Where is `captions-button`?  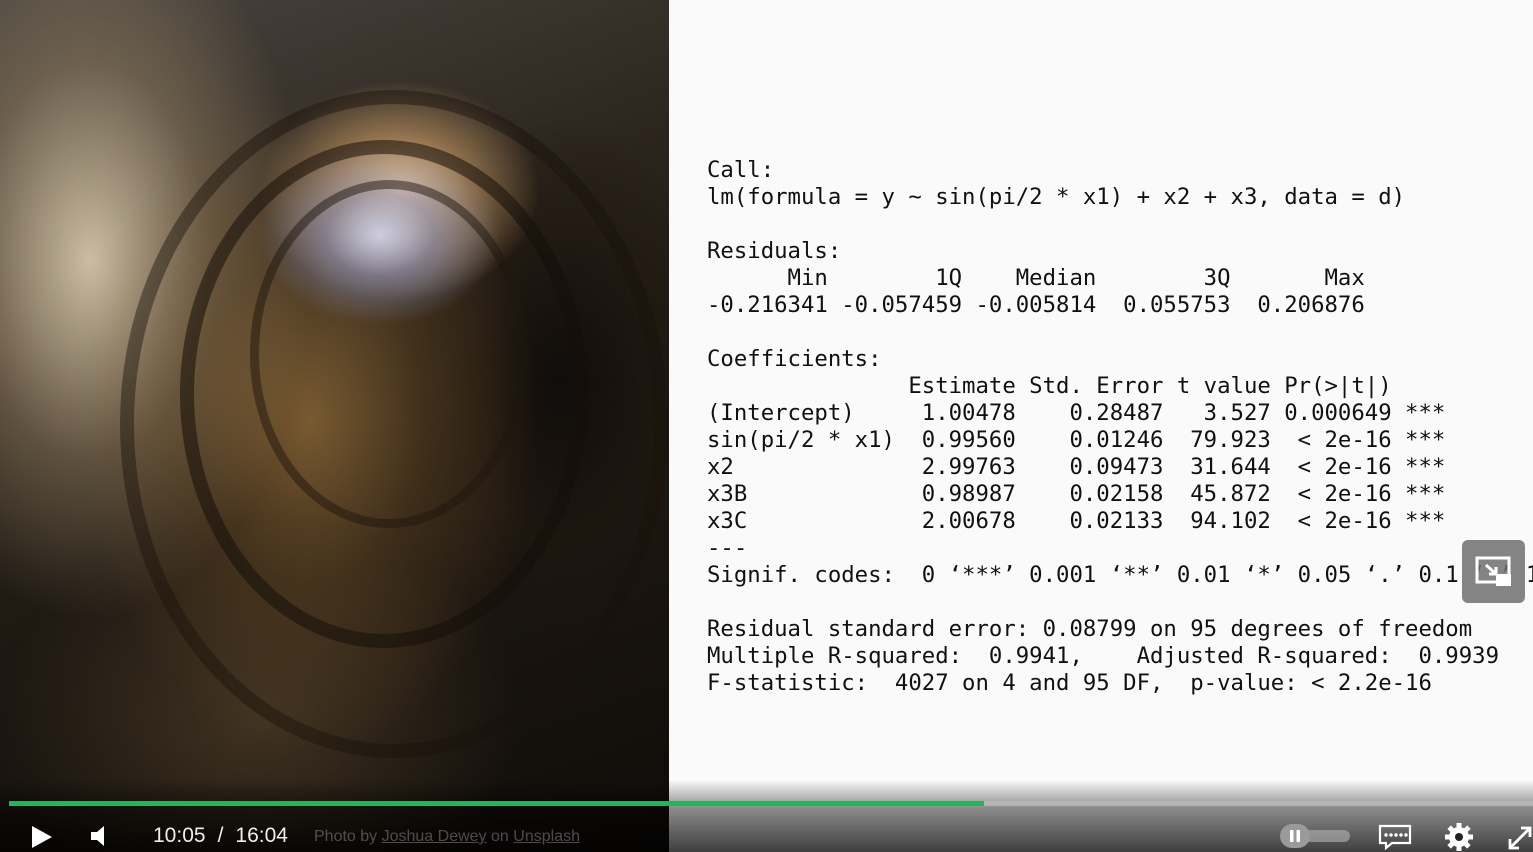 captions-button is located at coordinates (1395, 837).